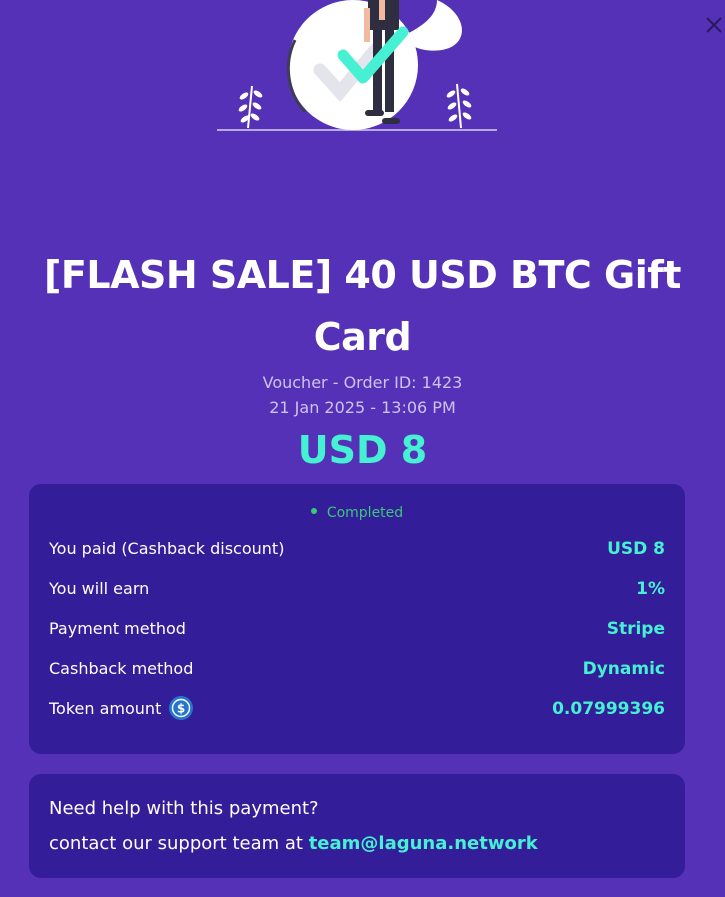 The width and height of the screenshot is (725, 897). I want to click on order-amount: USD 8, so click(362, 450).